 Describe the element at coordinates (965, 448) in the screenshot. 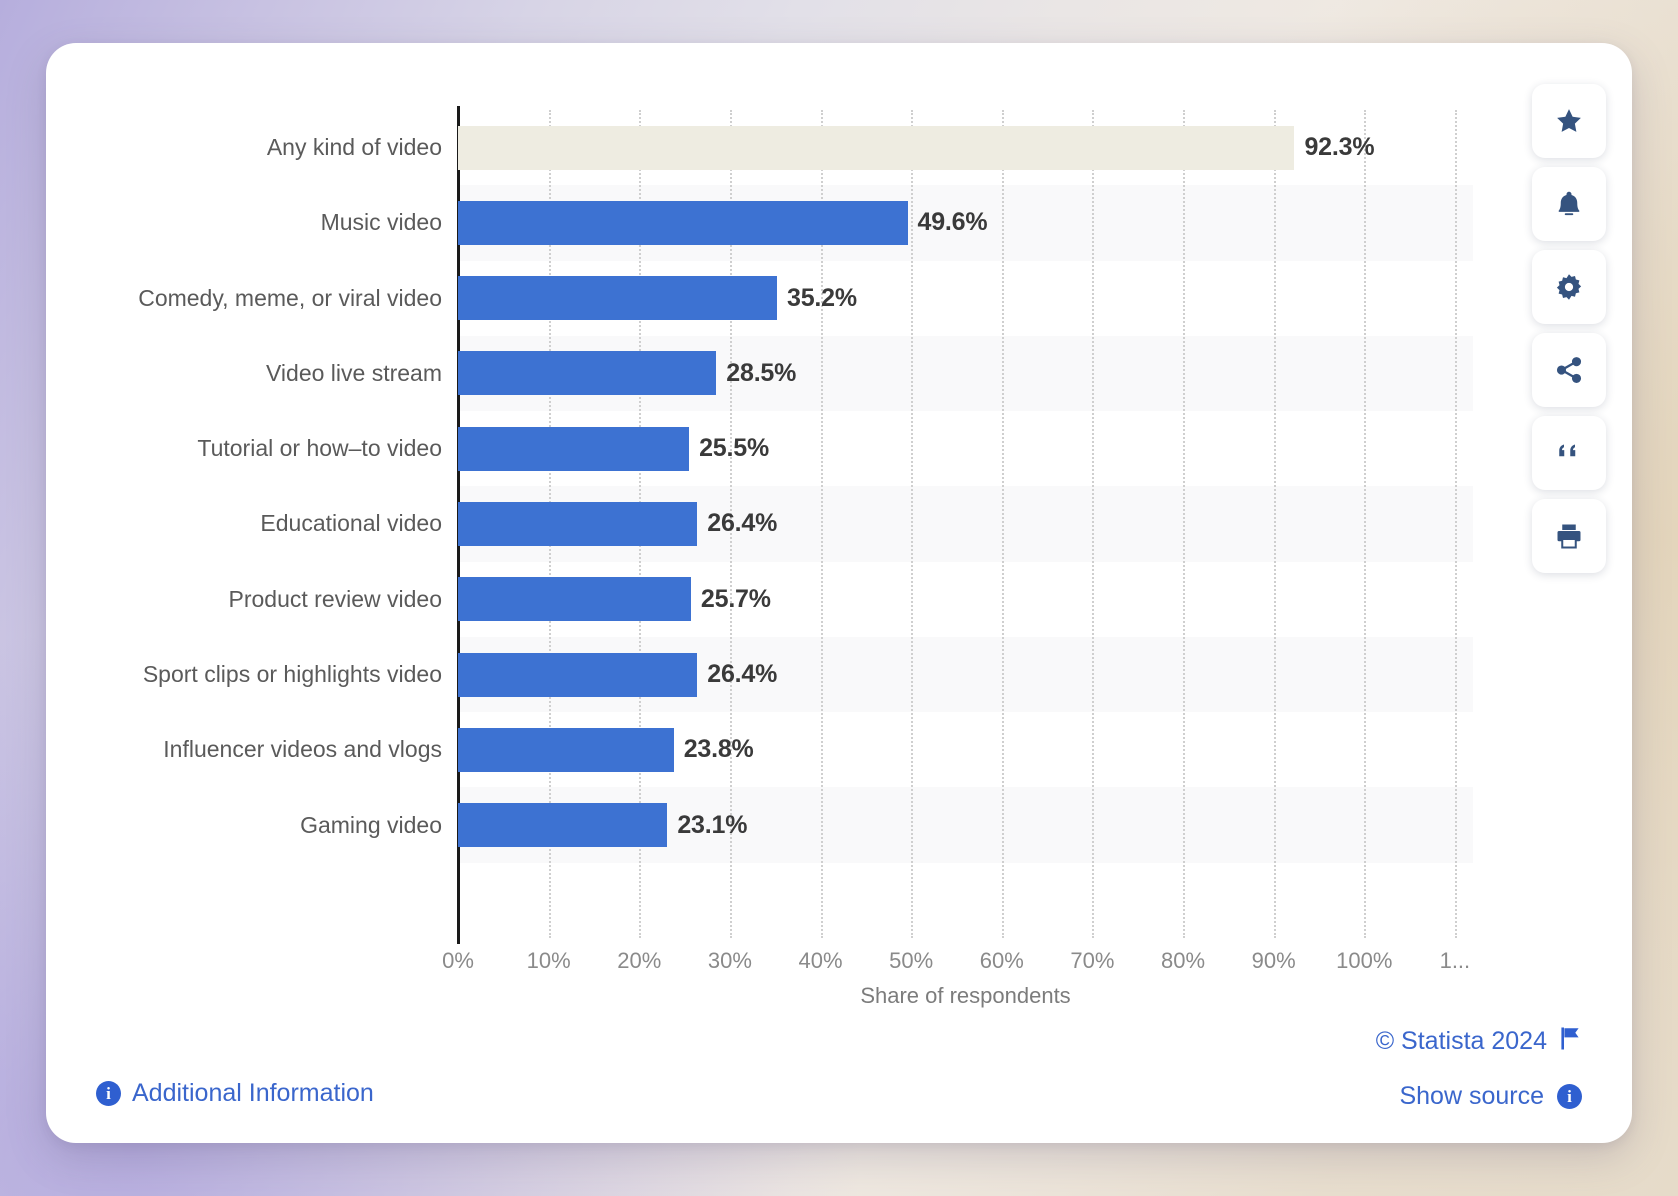

I see `bar-row: 25.5%` at that location.